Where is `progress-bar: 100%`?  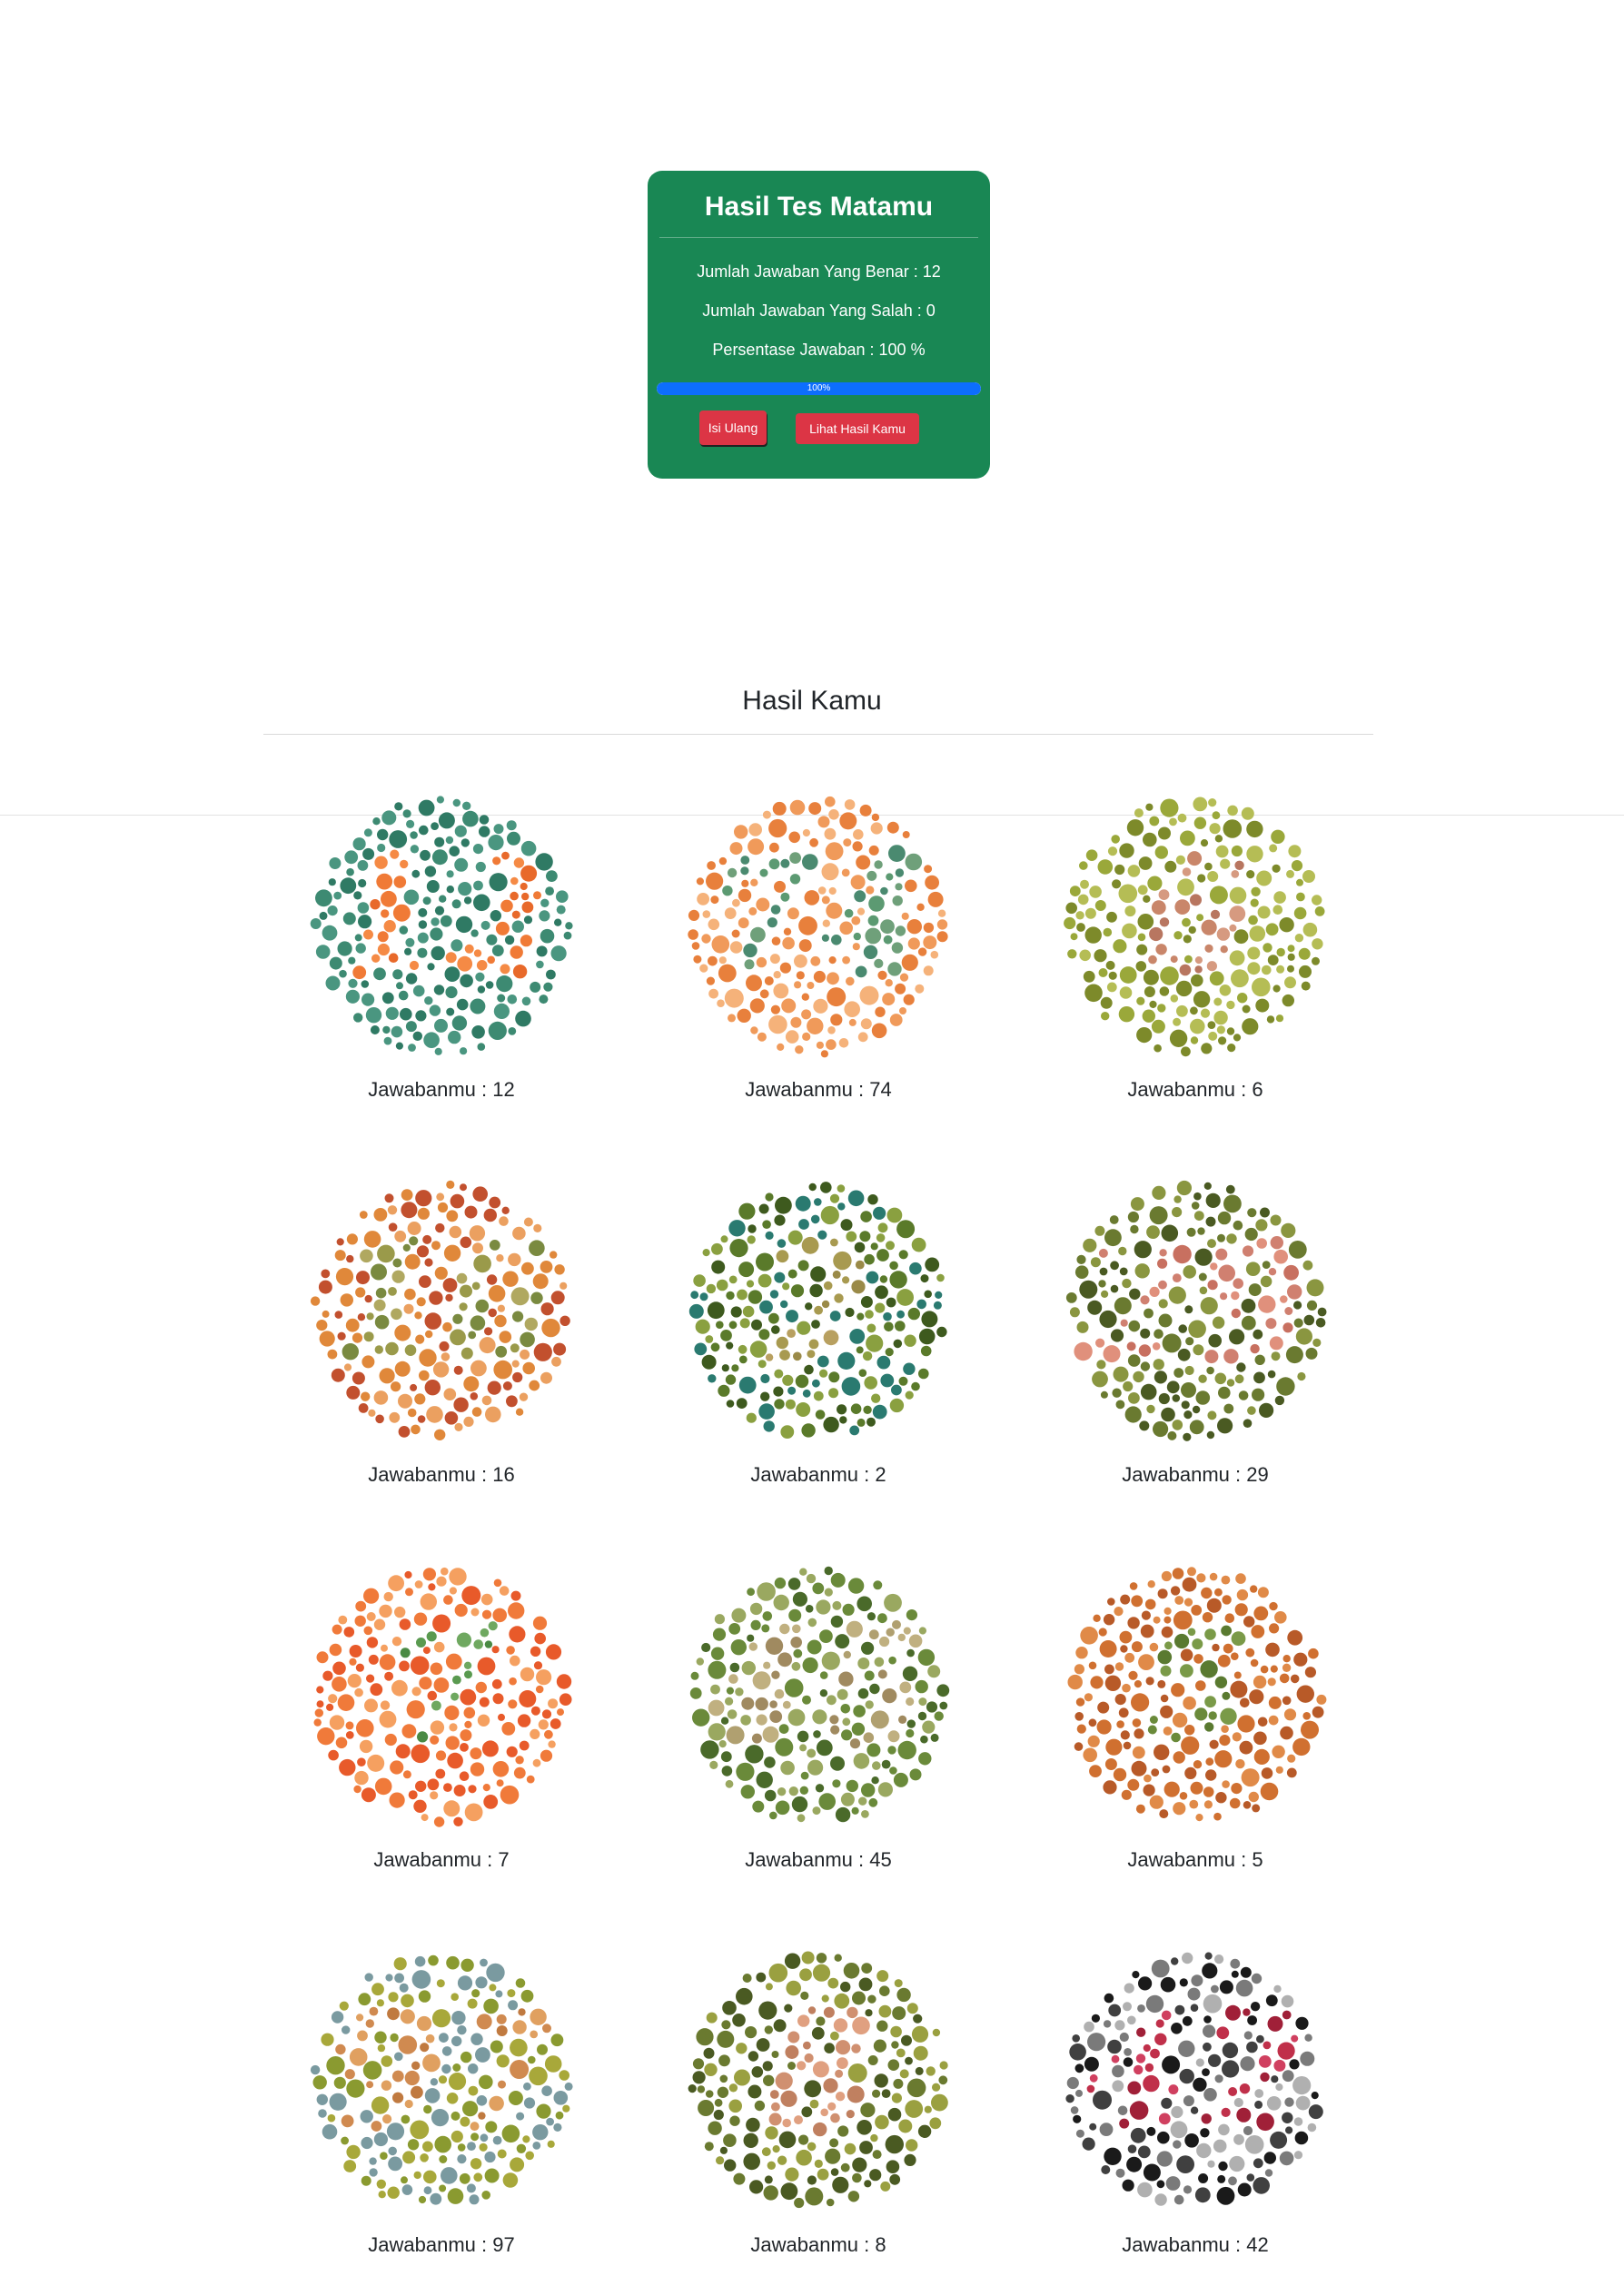 progress-bar: 100% is located at coordinates (819, 388).